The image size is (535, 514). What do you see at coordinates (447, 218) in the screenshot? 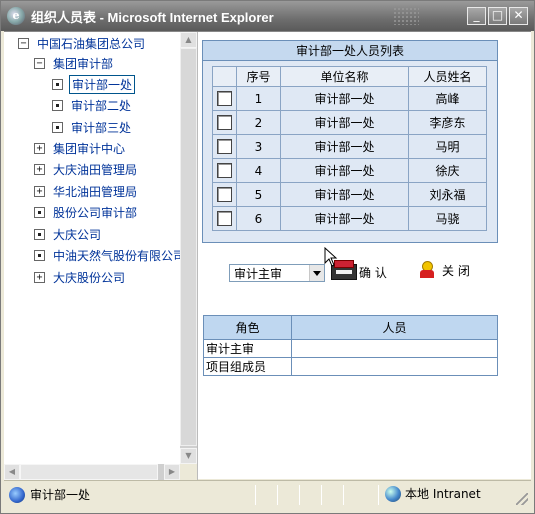
I see `row-person-name: 马骁` at bounding box center [447, 218].